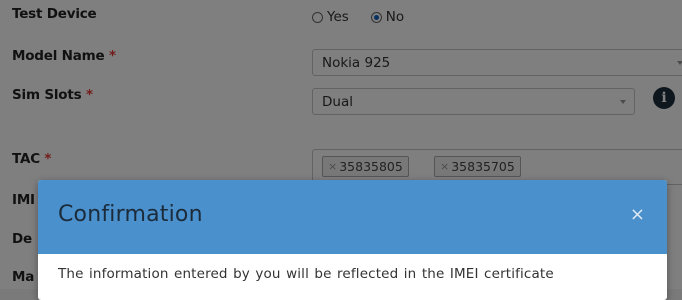 The image size is (682, 300). What do you see at coordinates (130, 214) in the screenshot?
I see `modal-title: Confirmation` at bounding box center [130, 214].